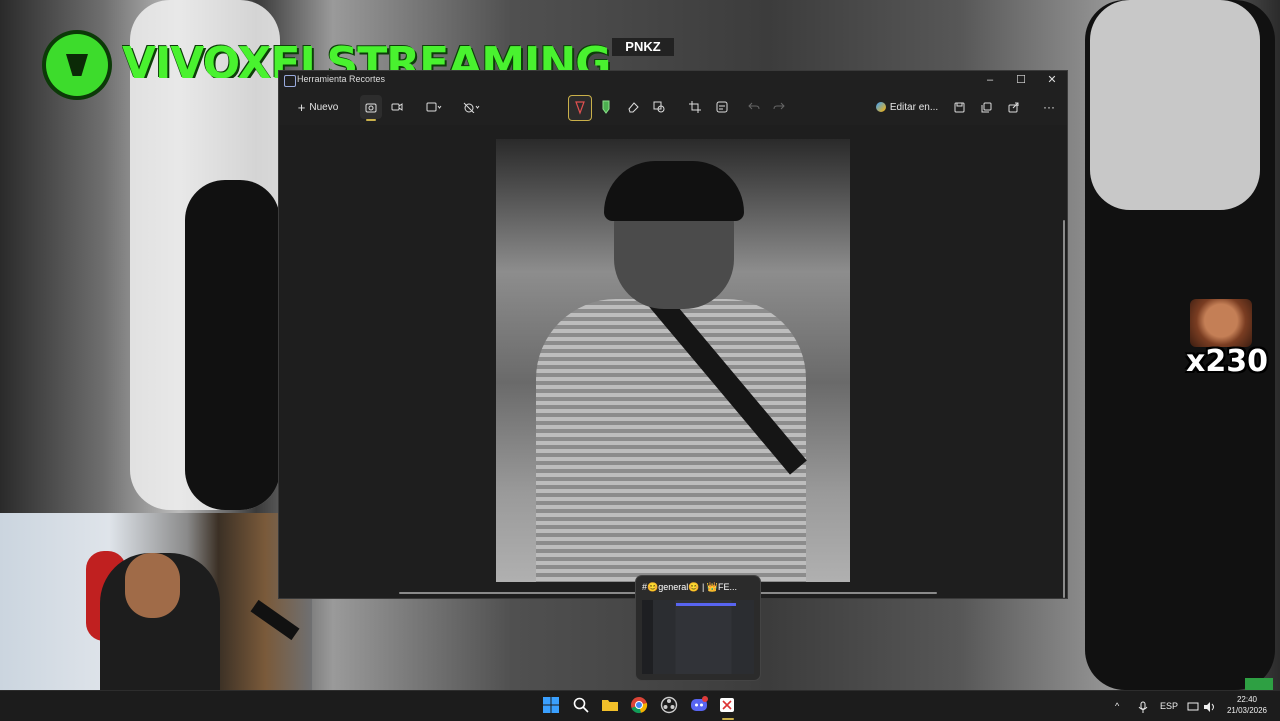 This screenshot has width=1280, height=721. What do you see at coordinates (728, 708) in the screenshot?
I see `snipping-tool-taskbar-icon` at bounding box center [728, 708].